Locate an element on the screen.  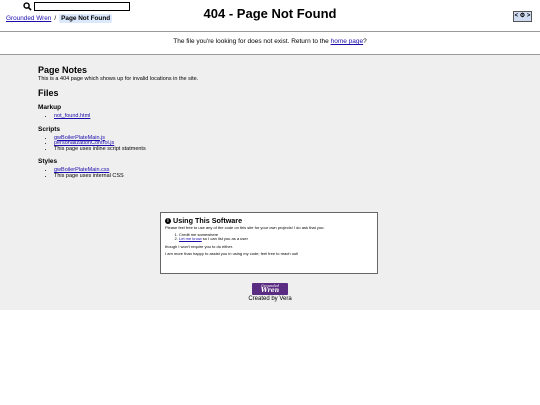
credit-text: Created by Vera is located at coordinates (270, 299).